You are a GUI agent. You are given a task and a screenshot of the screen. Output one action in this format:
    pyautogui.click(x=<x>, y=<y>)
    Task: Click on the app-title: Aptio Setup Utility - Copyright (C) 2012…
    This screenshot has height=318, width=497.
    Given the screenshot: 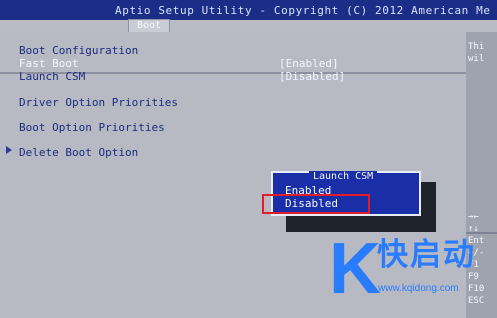 What is the action you would take?
    pyautogui.click(x=303, y=10)
    